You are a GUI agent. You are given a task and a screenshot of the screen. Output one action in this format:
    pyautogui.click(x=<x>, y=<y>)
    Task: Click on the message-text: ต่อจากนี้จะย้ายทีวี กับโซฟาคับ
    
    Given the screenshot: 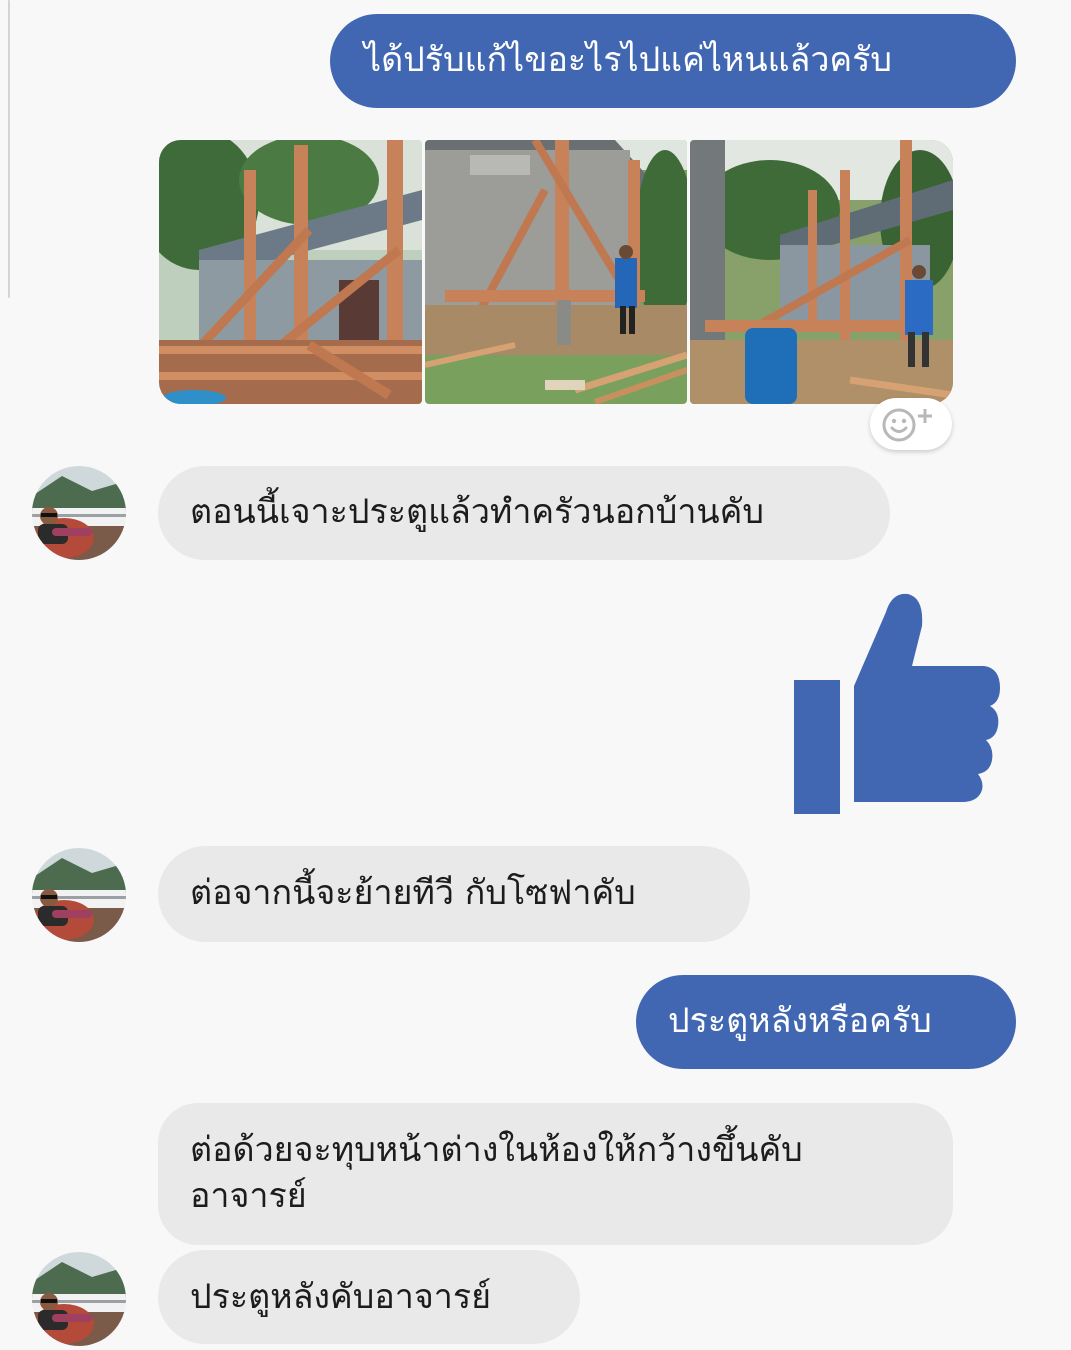 What is the action you would take?
    pyautogui.click(x=413, y=893)
    